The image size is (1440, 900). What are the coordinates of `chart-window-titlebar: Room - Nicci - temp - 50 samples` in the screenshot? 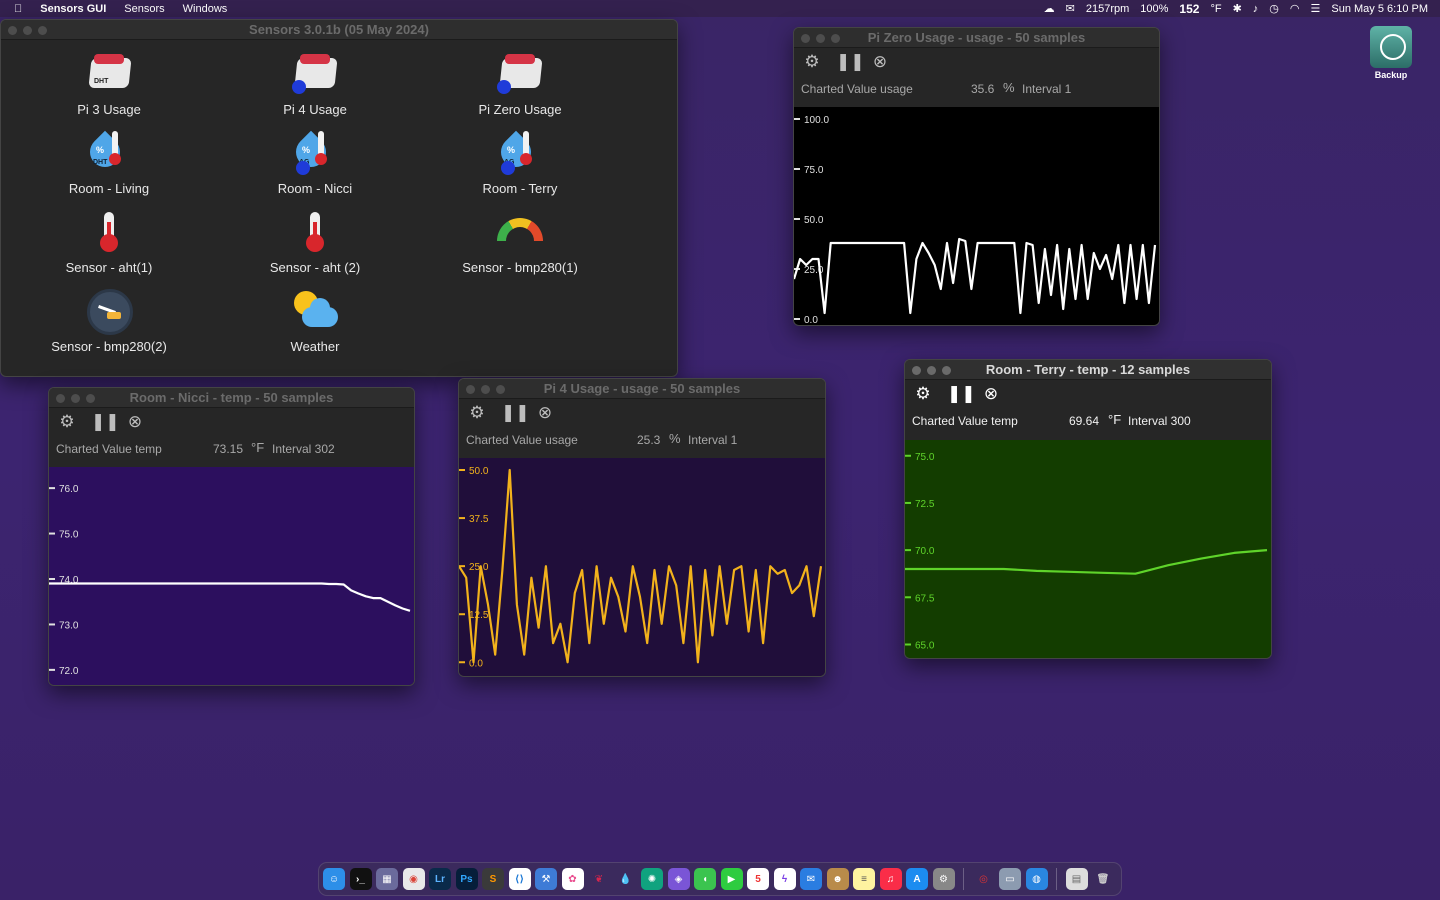 It's located at (231, 398).